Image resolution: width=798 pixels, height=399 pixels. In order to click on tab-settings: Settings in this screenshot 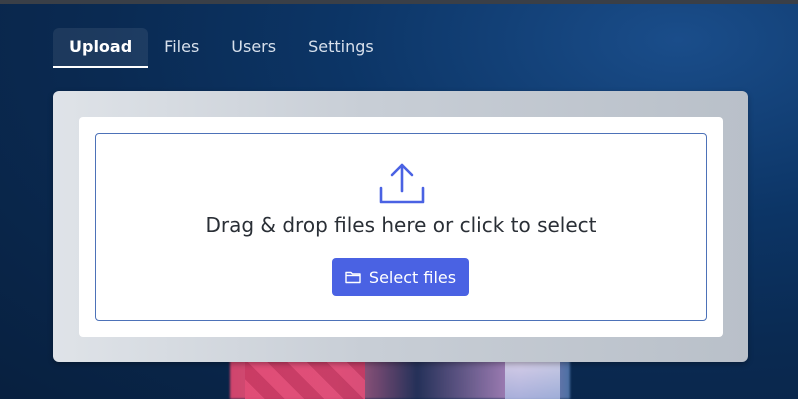, I will do `click(341, 48)`.